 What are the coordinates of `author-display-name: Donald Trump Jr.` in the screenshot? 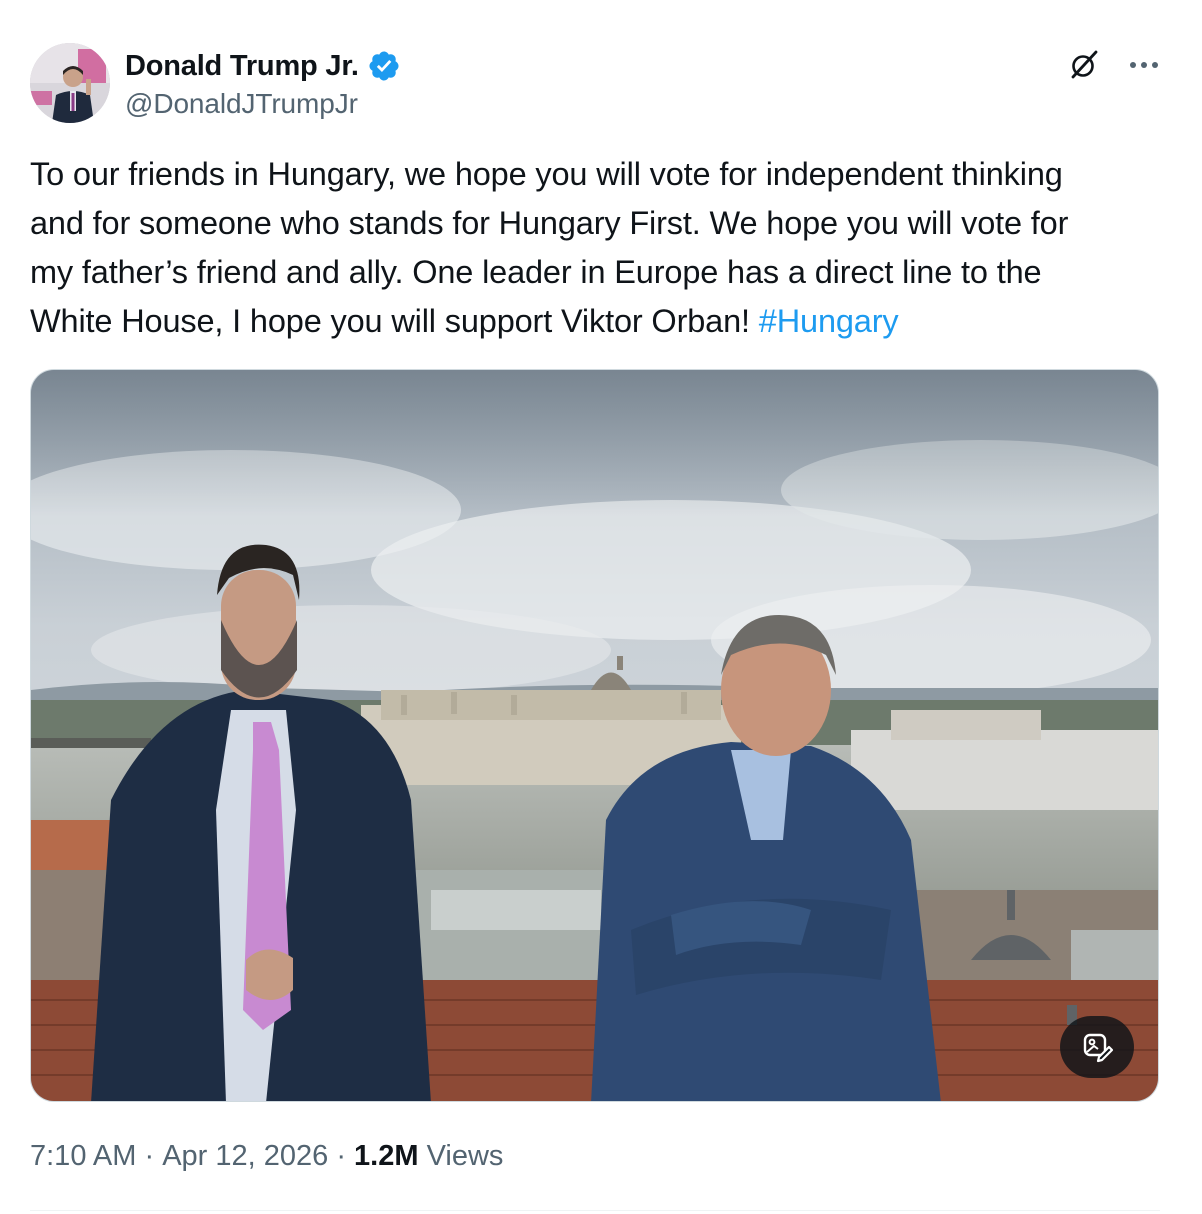 It's located at (242, 66).